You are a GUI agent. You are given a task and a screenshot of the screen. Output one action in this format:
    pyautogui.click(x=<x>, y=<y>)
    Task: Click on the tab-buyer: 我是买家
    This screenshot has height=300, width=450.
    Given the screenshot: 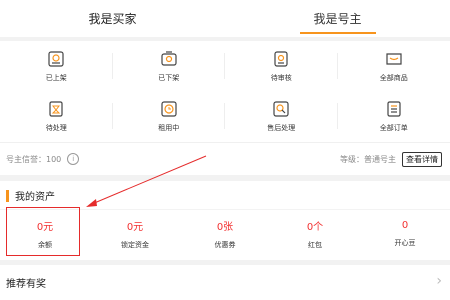 What is the action you would take?
    pyautogui.click(x=112, y=18)
    